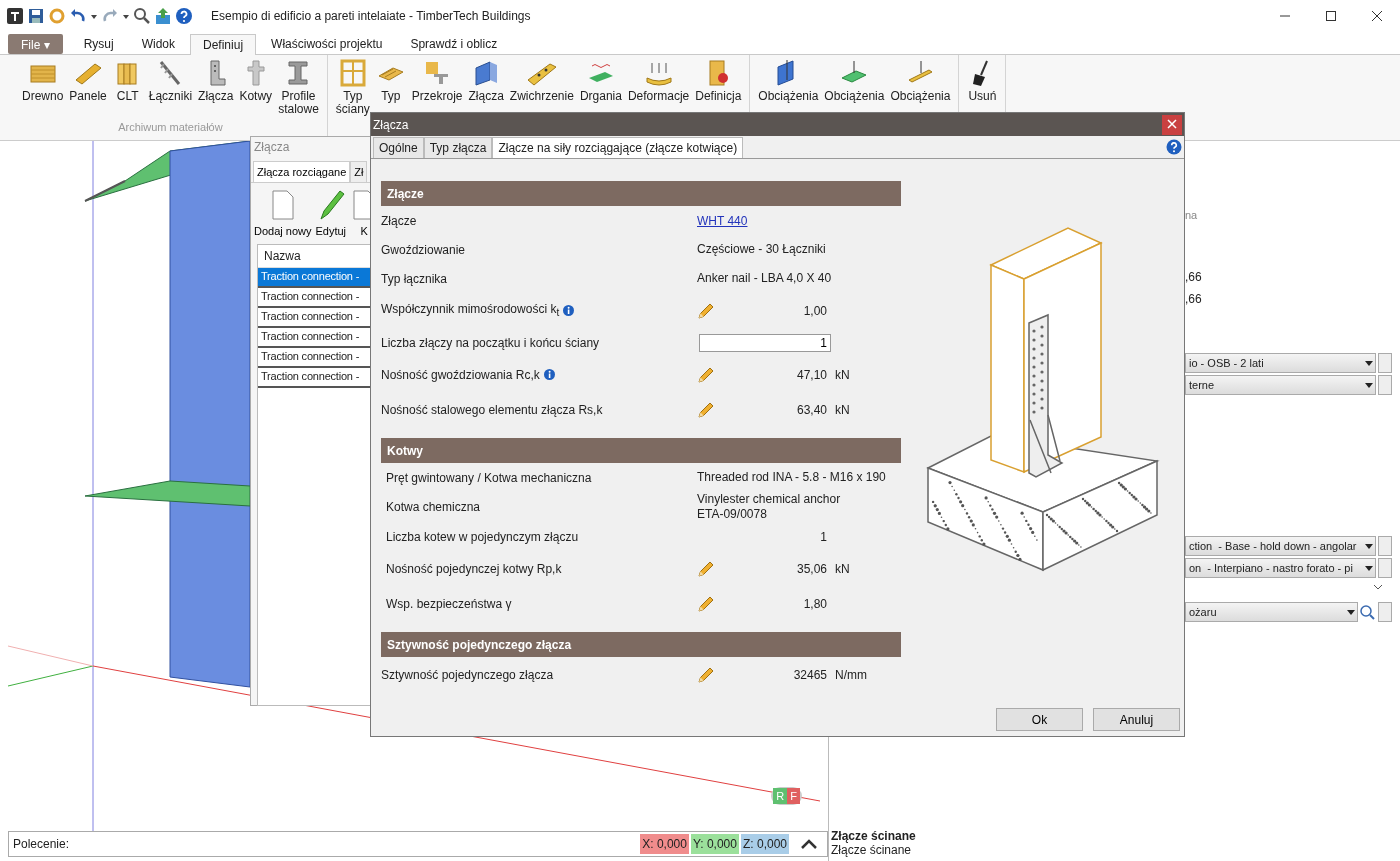 This screenshot has height=861, width=1400. What do you see at coordinates (762, 249) in the screenshot?
I see `field-value: Częściowe - 30 Łączniki` at bounding box center [762, 249].